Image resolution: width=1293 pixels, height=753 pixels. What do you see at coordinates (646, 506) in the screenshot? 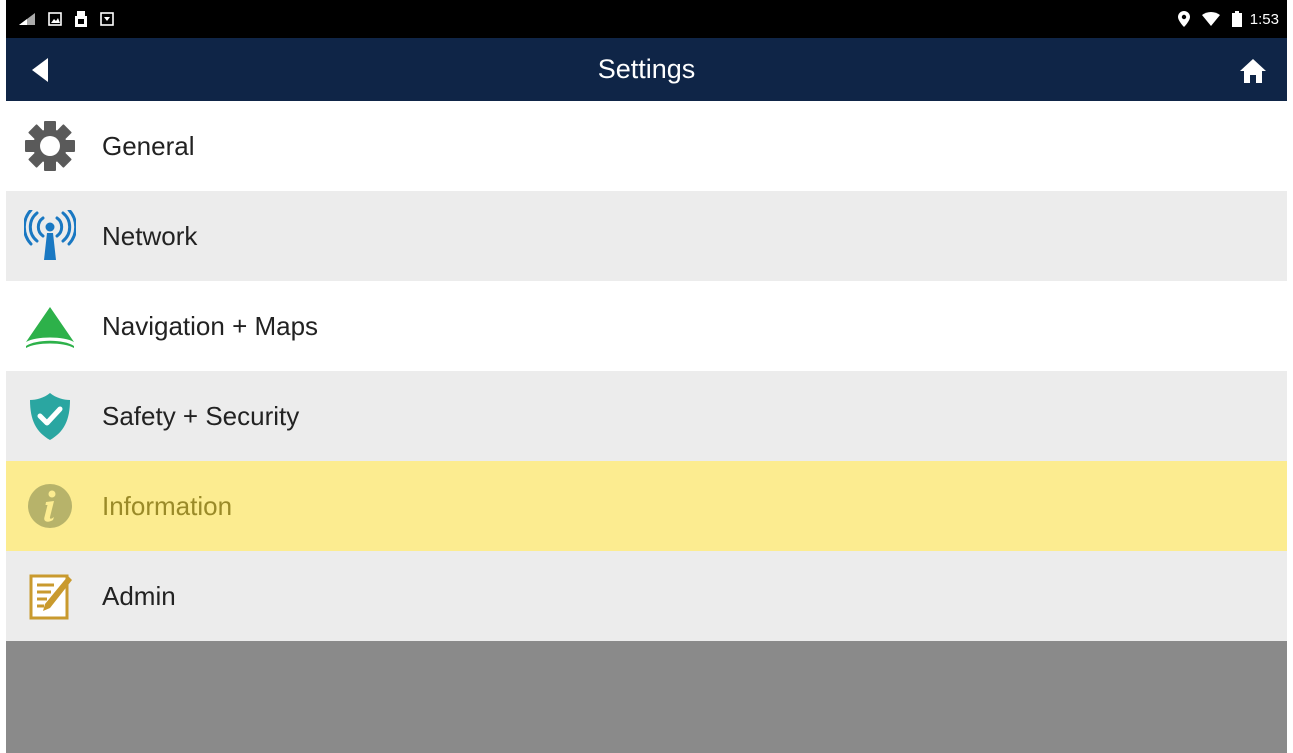
I see `settings-item-information: Information` at bounding box center [646, 506].